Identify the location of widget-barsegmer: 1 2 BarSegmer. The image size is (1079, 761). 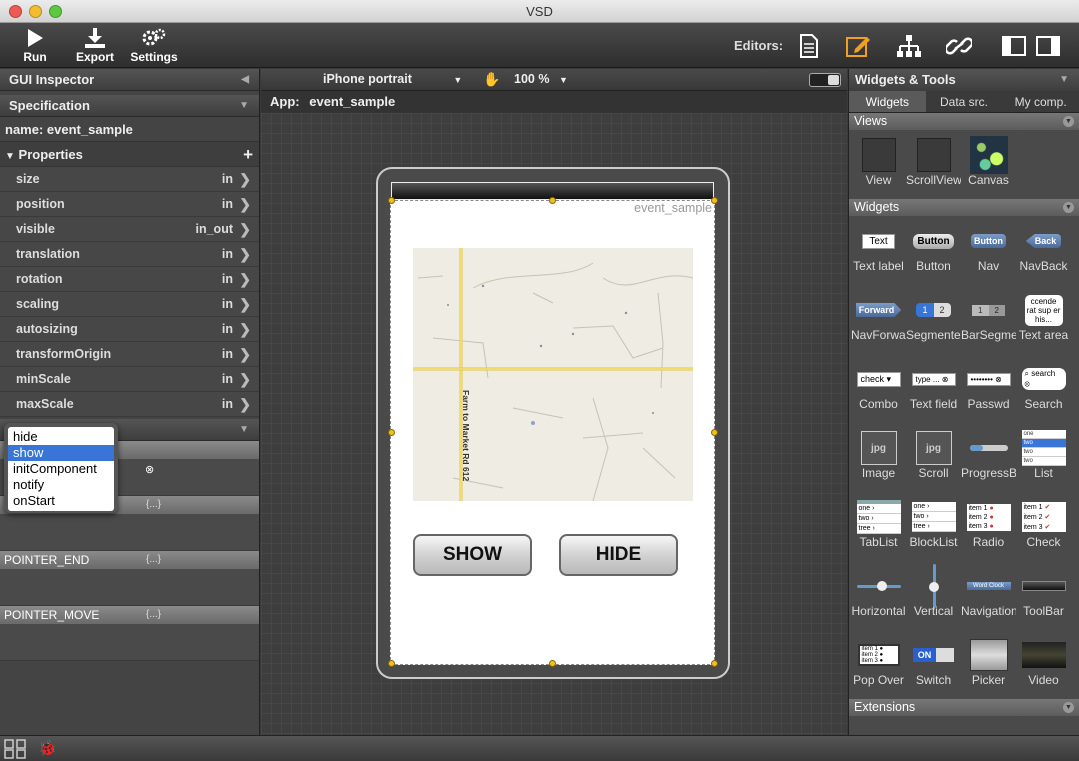
(988, 319).